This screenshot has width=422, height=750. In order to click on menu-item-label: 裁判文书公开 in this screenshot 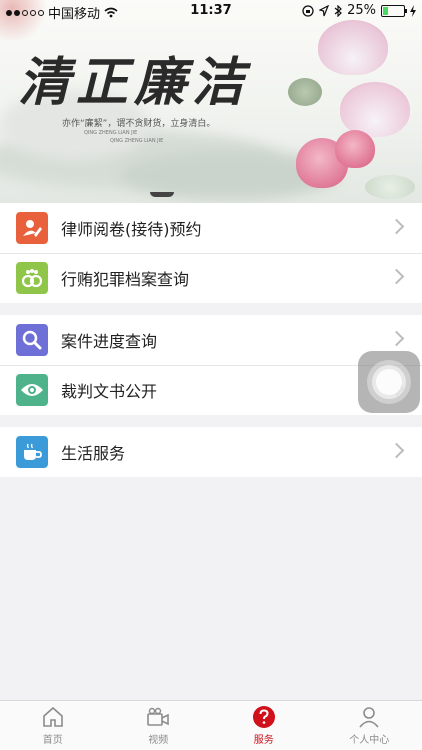, I will do `click(109, 391)`.